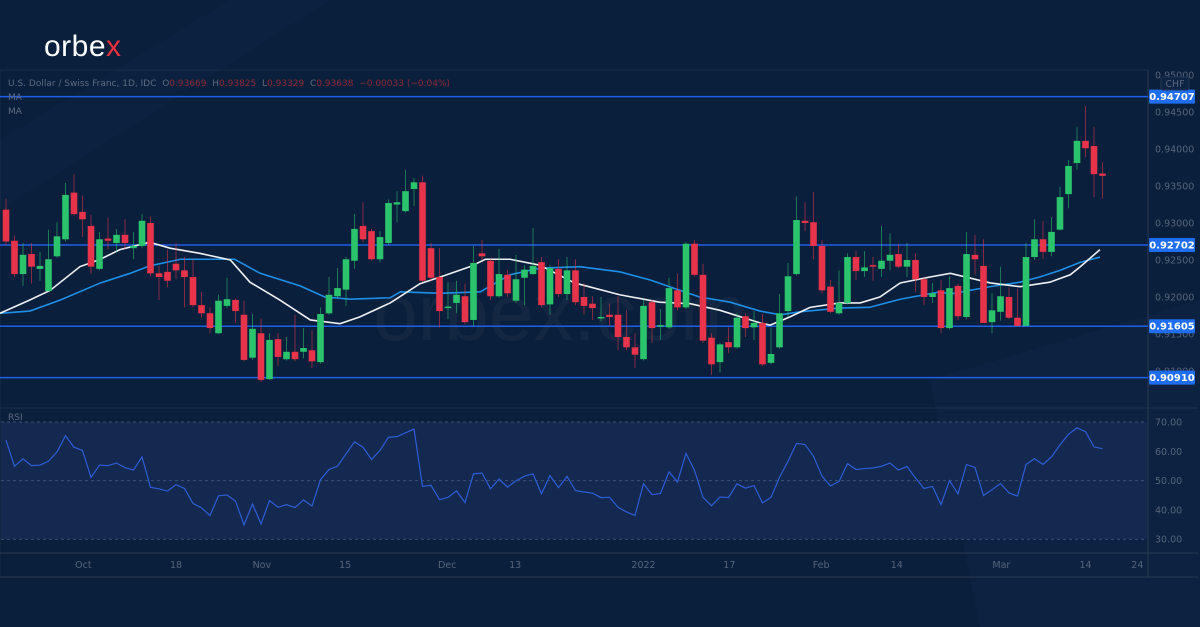 This screenshot has height=627, width=1200. I want to click on rsi-legend: RSI, so click(15, 418).